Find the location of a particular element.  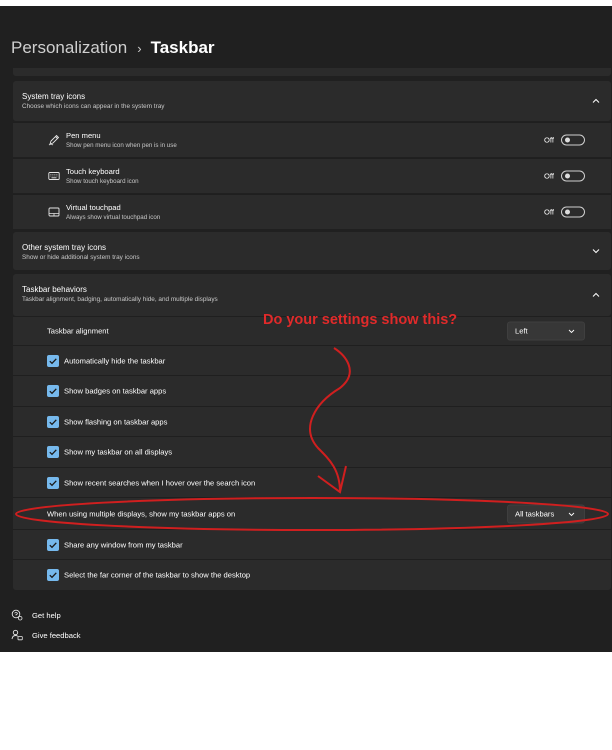

virtual-touchpad-subtitle: Always show virtual touchpad icon is located at coordinates (113, 217).